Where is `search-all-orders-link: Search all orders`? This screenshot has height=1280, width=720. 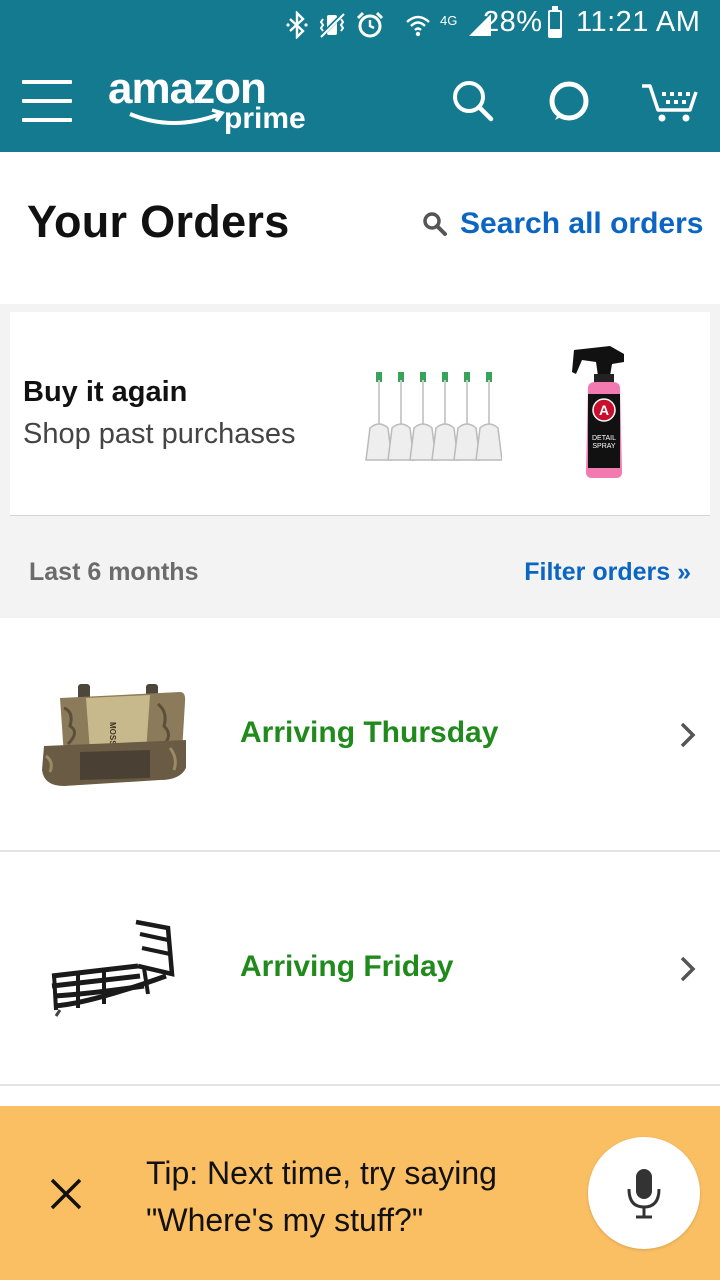 search-all-orders-link: Search all orders is located at coordinates (562, 224).